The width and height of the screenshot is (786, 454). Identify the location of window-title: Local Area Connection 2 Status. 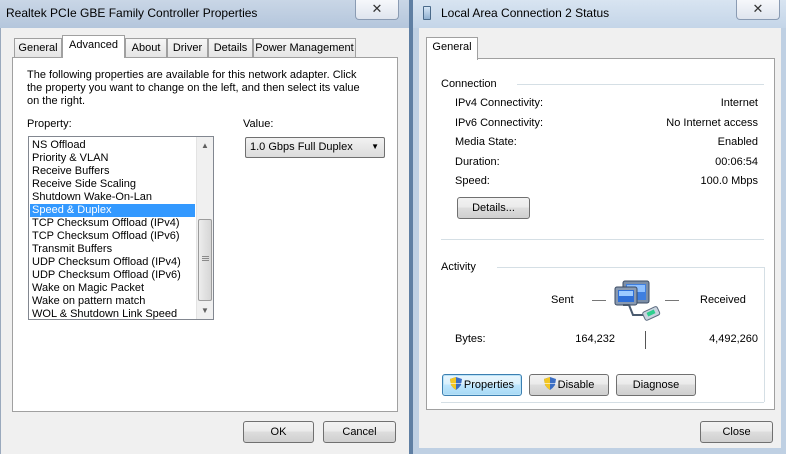
(525, 13).